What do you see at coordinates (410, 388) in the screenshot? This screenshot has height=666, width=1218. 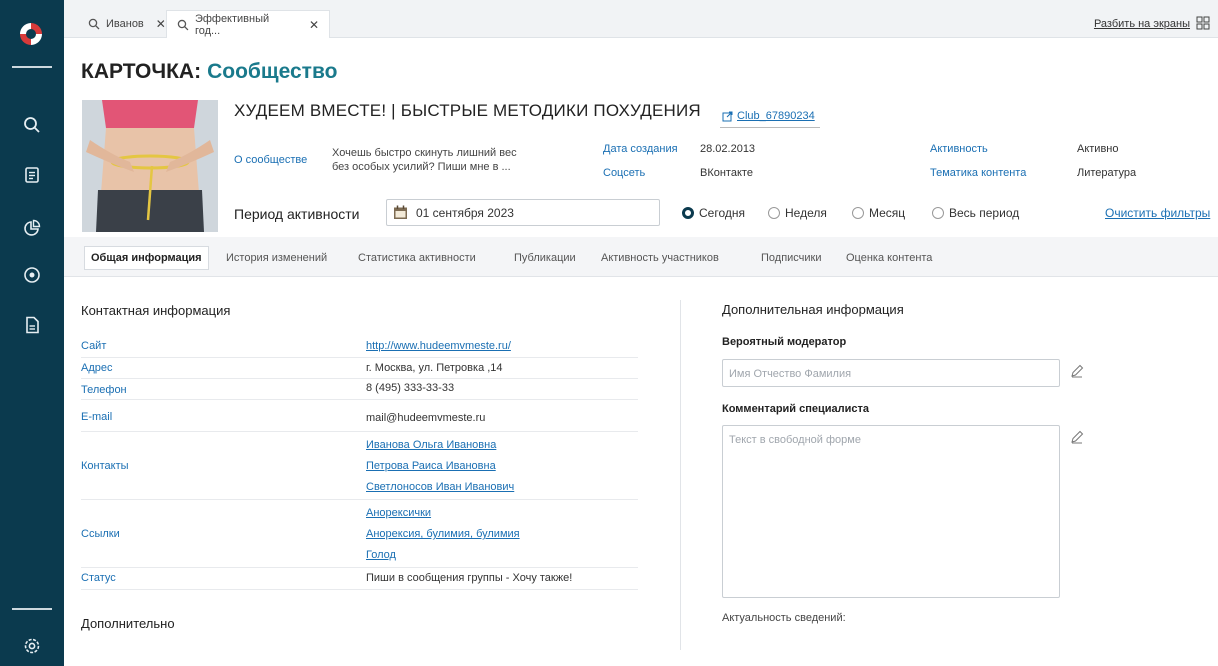 I see `phone-value: 8 (495) 333-33-33` at bounding box center [410, 388].